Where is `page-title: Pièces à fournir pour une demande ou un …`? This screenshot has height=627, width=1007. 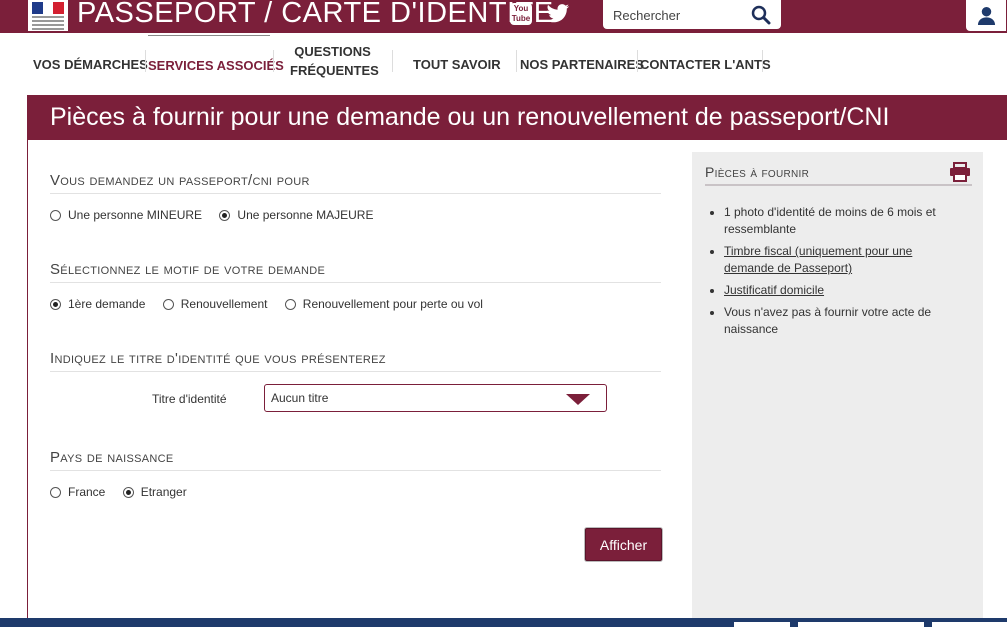
page-title: Pièces à fournir pour une demande ou un … is located at coordinates (470, 117).